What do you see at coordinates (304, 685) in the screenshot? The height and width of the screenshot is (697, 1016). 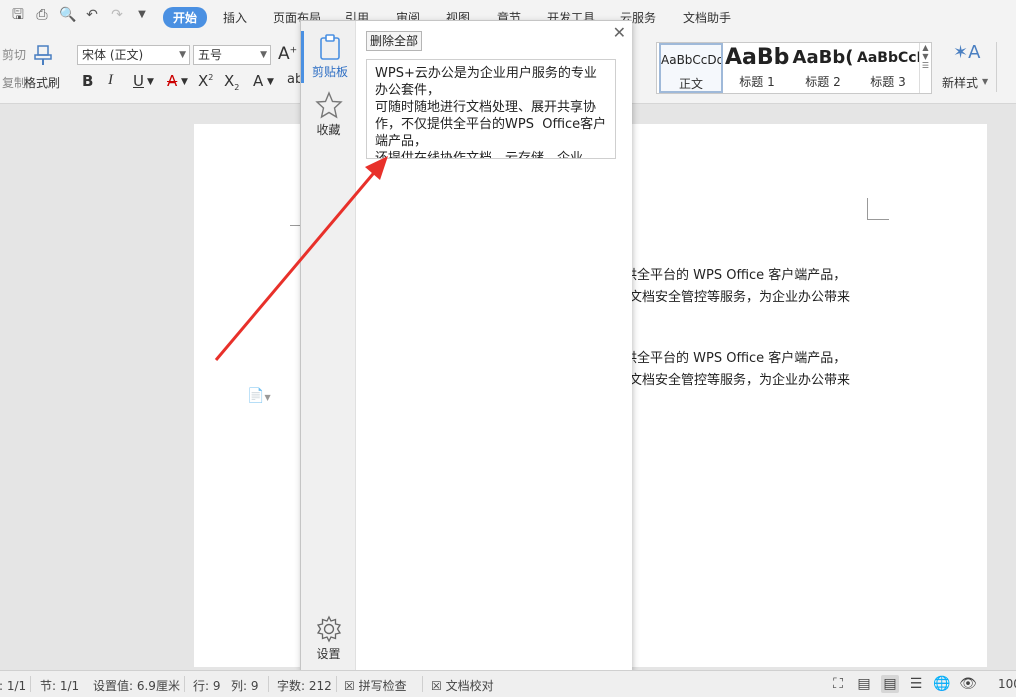 I see `status-word-count: 字数: 212` at bounding box center [304, 685].